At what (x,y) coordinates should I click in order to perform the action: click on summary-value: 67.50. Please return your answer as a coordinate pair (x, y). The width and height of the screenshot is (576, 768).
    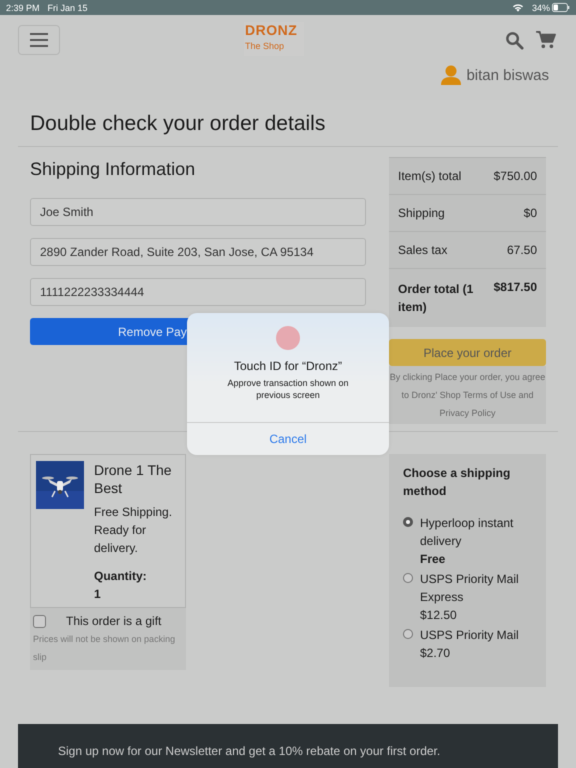
    Looking at the image, I should click on (521, 250).